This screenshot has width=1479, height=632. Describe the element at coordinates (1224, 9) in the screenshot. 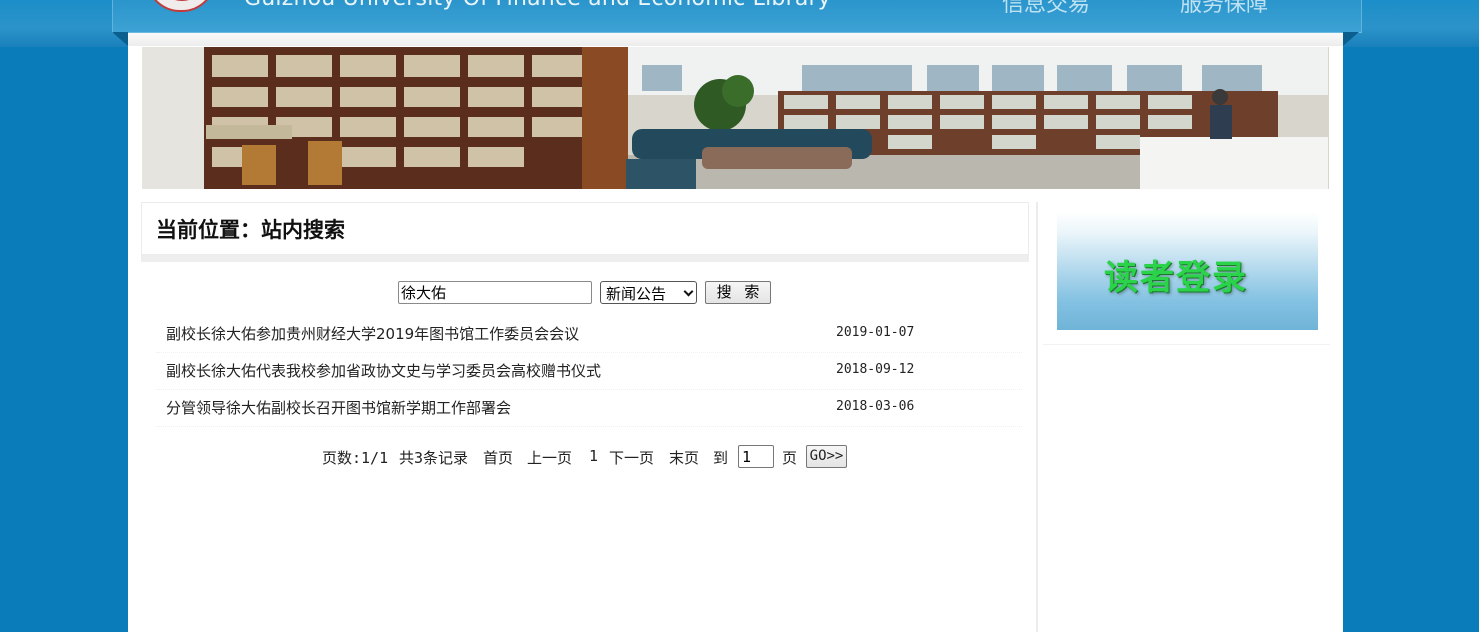

I see `nav-item-2: 服务保障` at that location.